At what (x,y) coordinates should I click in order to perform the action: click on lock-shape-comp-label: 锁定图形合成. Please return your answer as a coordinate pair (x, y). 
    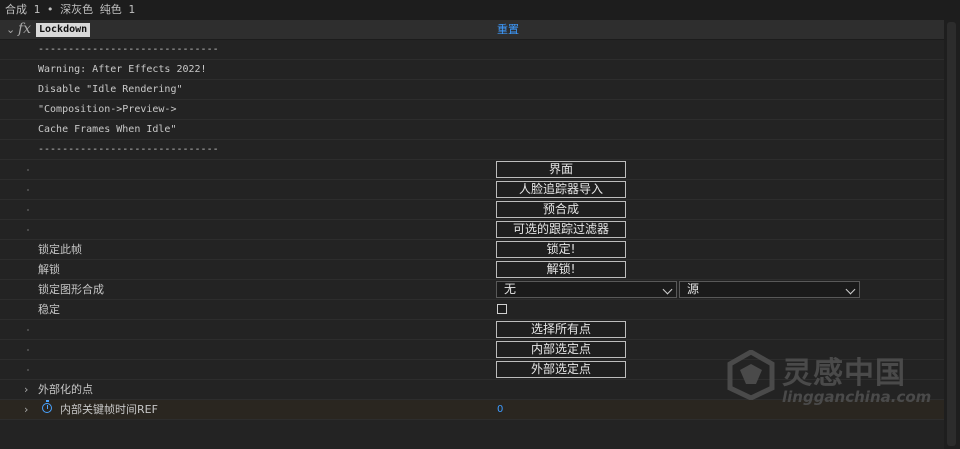
    Looking at the image, I should click on (71, 289).